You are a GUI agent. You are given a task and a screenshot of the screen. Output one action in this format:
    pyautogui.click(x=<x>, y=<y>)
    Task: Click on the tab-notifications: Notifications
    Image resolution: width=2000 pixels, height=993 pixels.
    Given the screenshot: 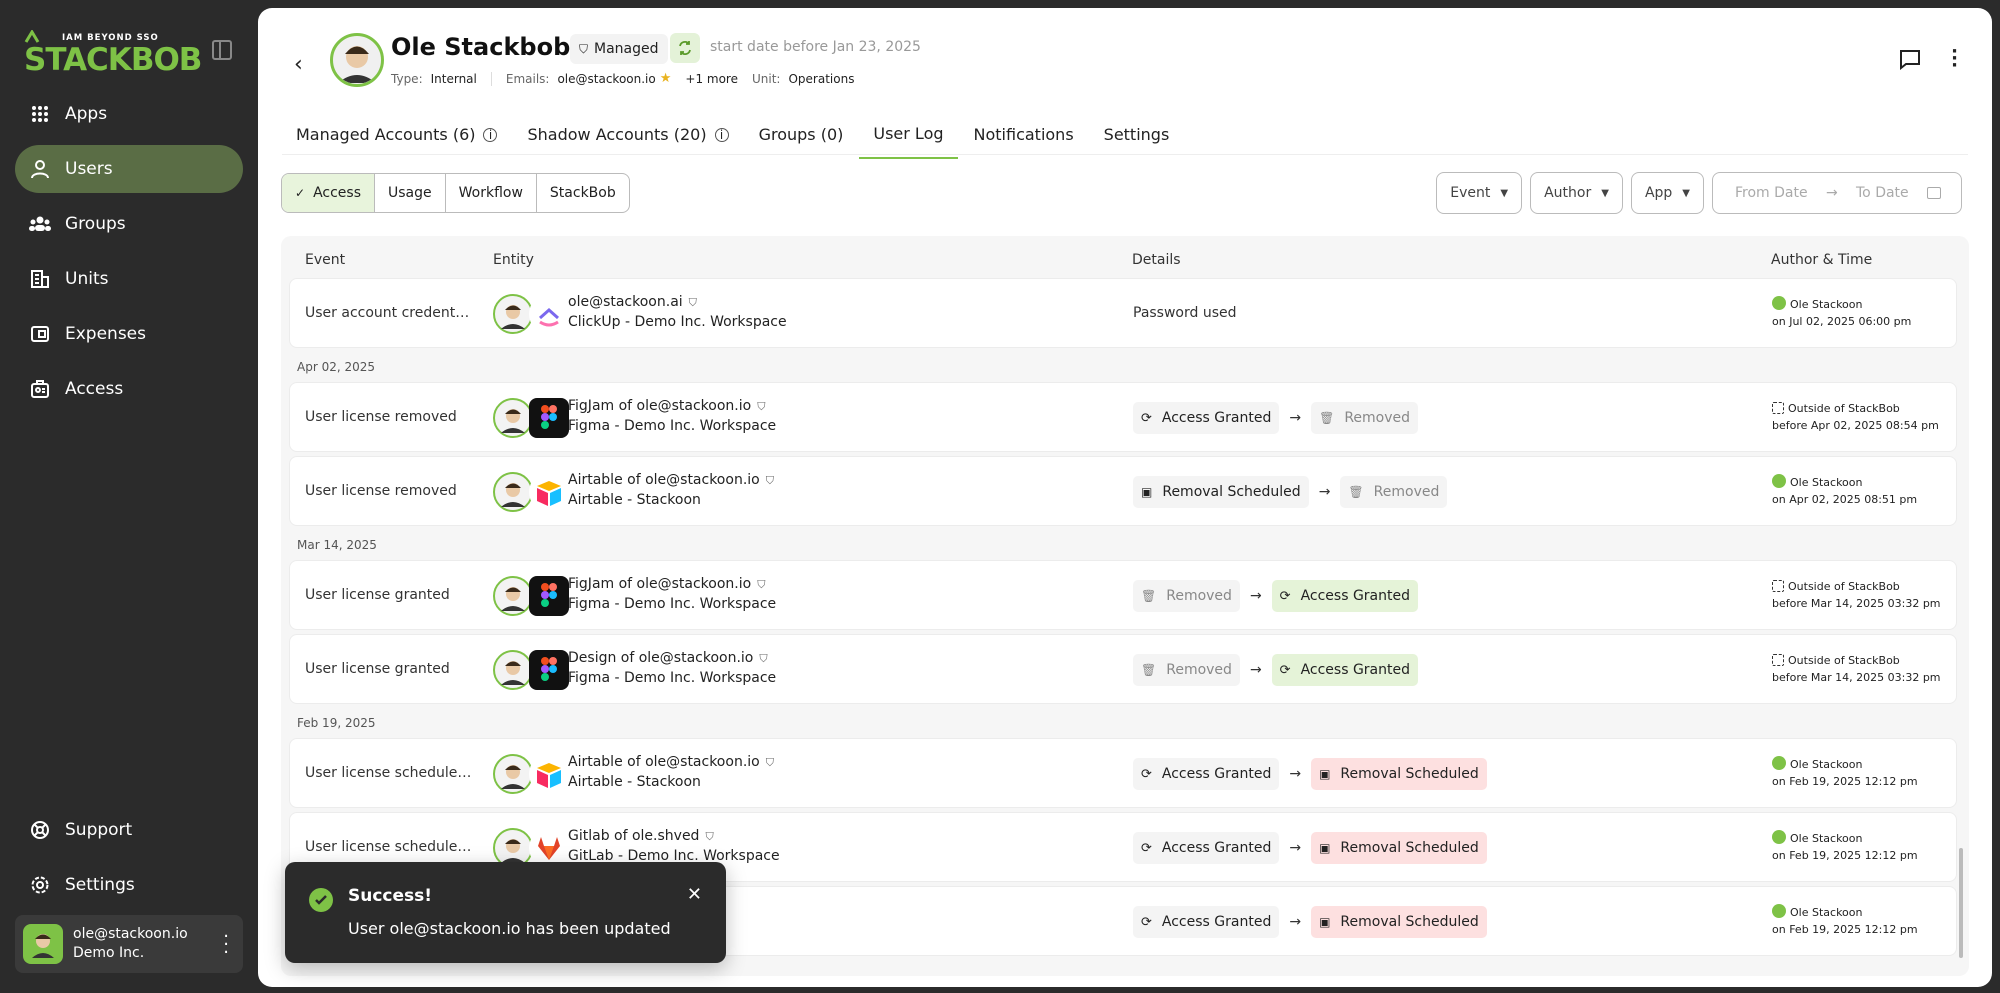 What is the action you would take?
    pyautogui.click(x=1024, y=135)
    